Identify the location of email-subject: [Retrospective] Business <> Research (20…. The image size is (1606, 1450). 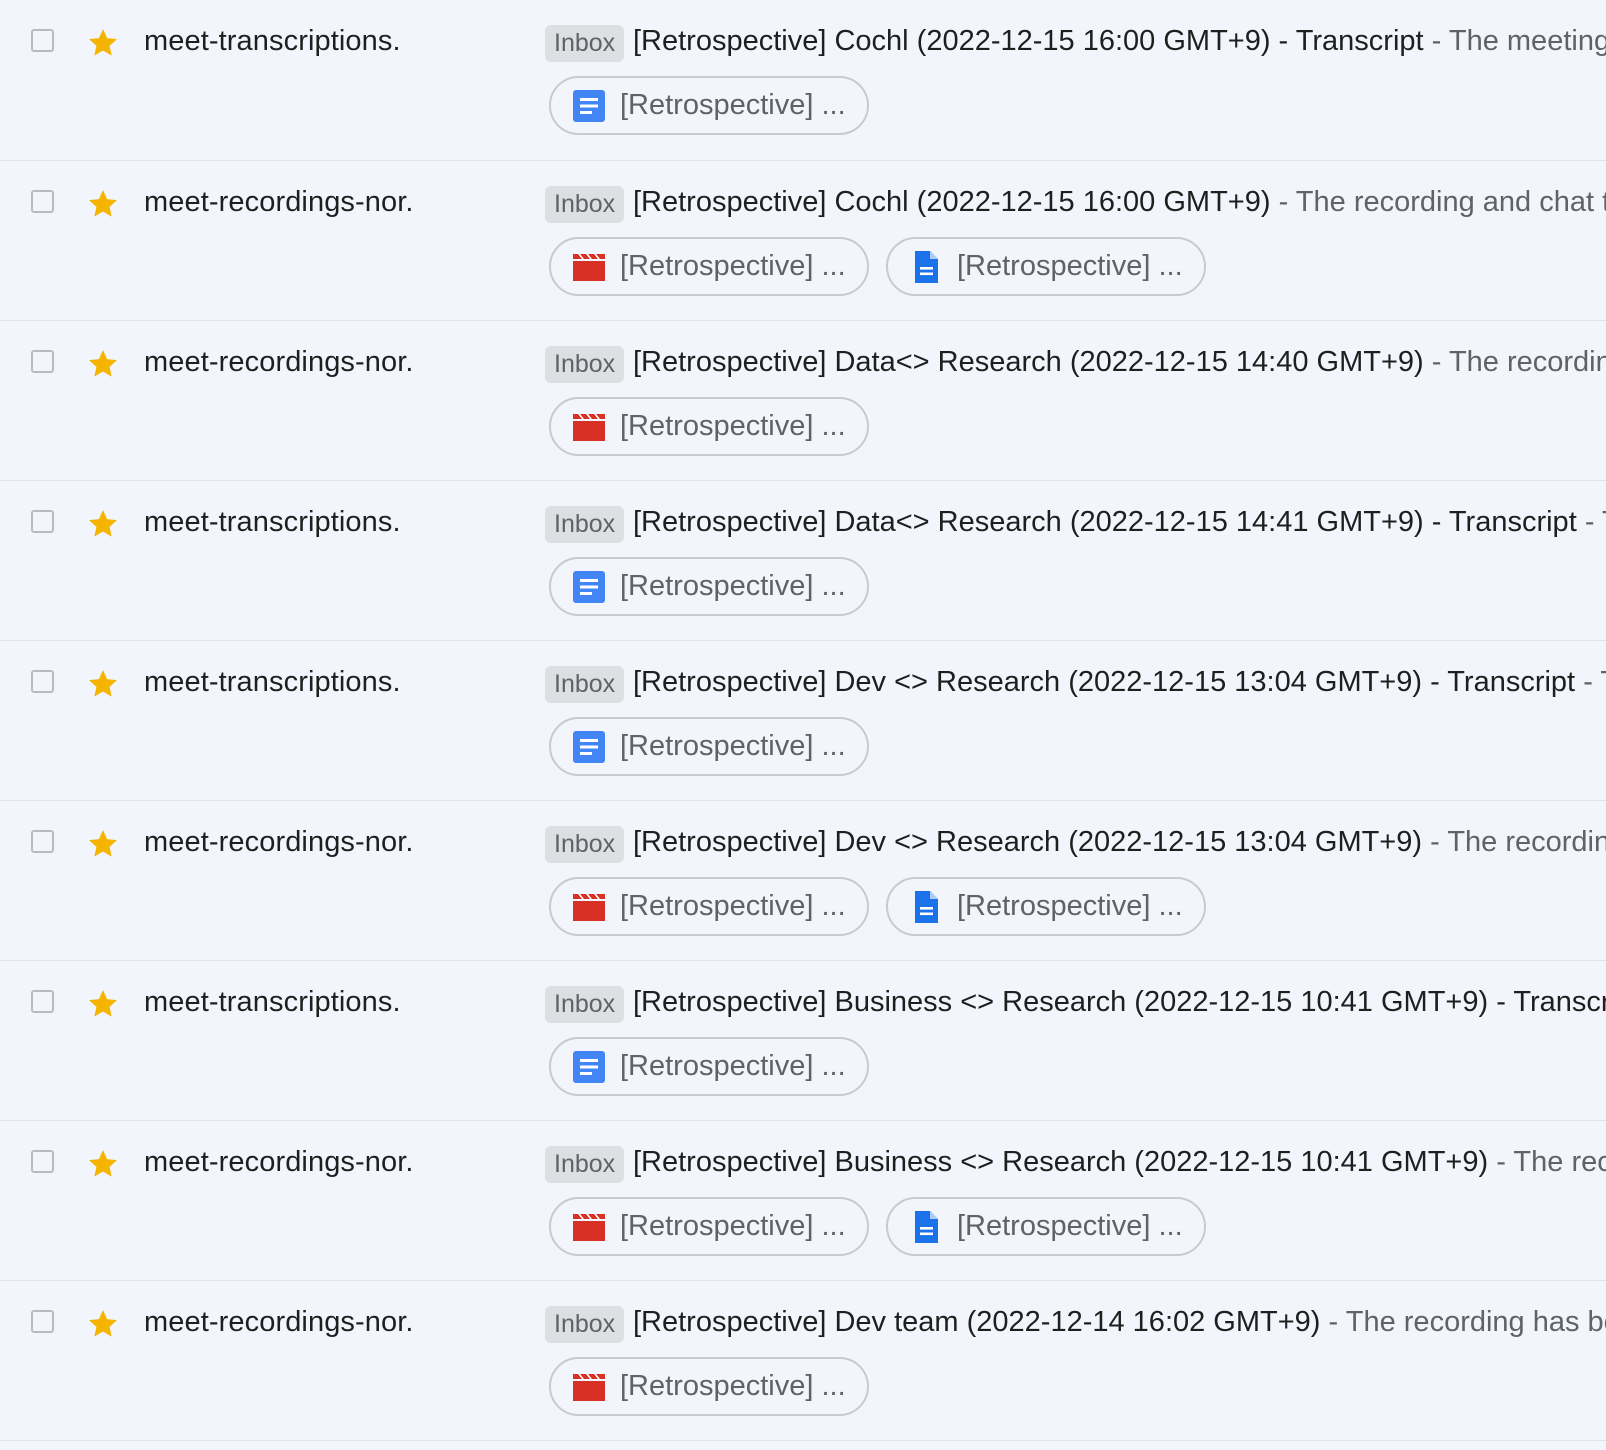
(1061, 1162).